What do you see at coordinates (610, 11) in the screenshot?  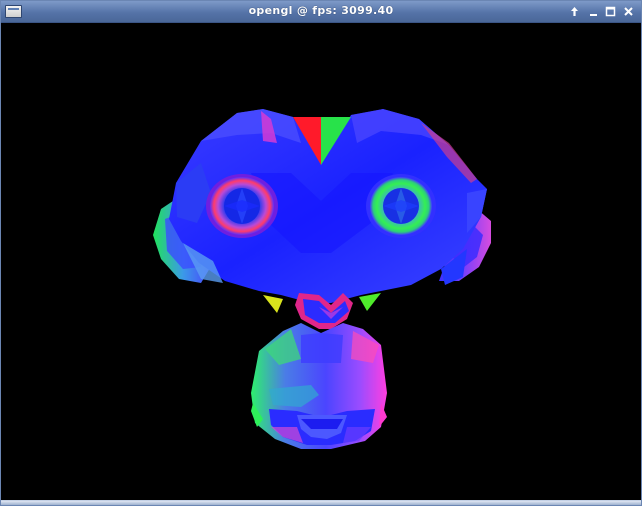 I see `maximize-icon` at bounding box center [610, 11].